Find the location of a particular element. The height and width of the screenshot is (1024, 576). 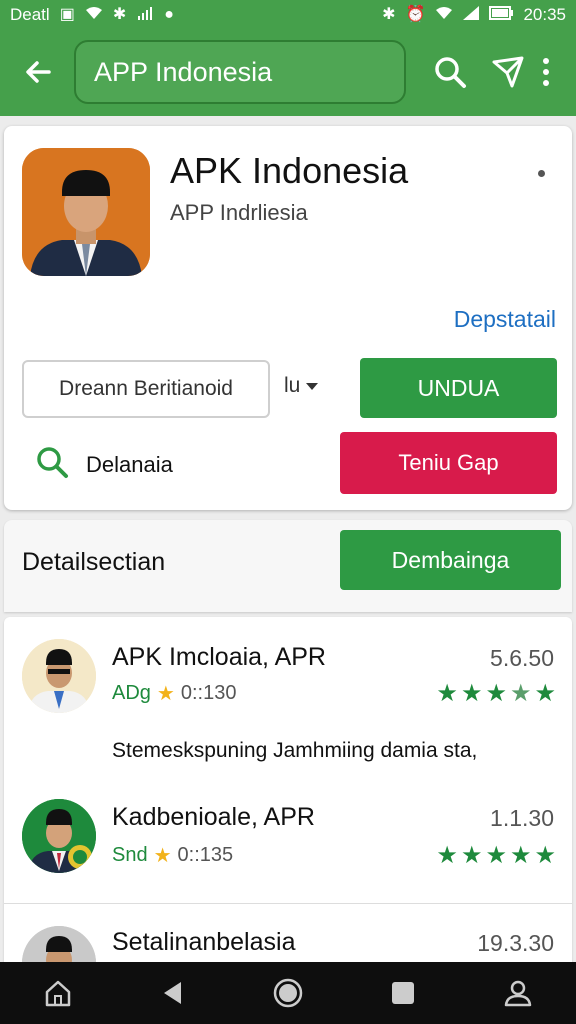

app-icon is located at coordinates (86, 212).